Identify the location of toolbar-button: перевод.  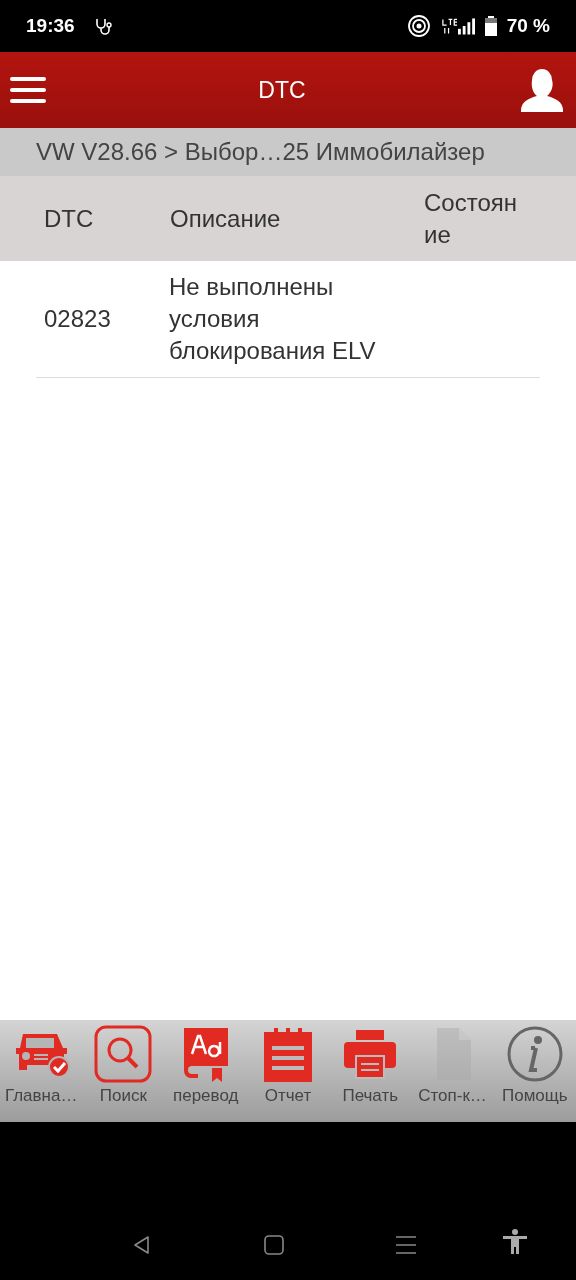
(205, 1071).